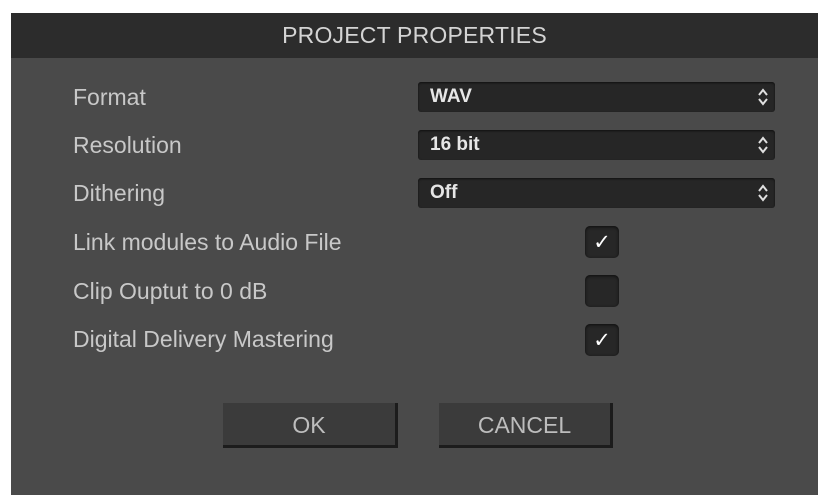 Image resolution: width=818 pixels, height=495 pixels. What do you see at coordinates (109, 97) in the screenshot?
I see `format-label: Format` at bounding box center [109, 97].